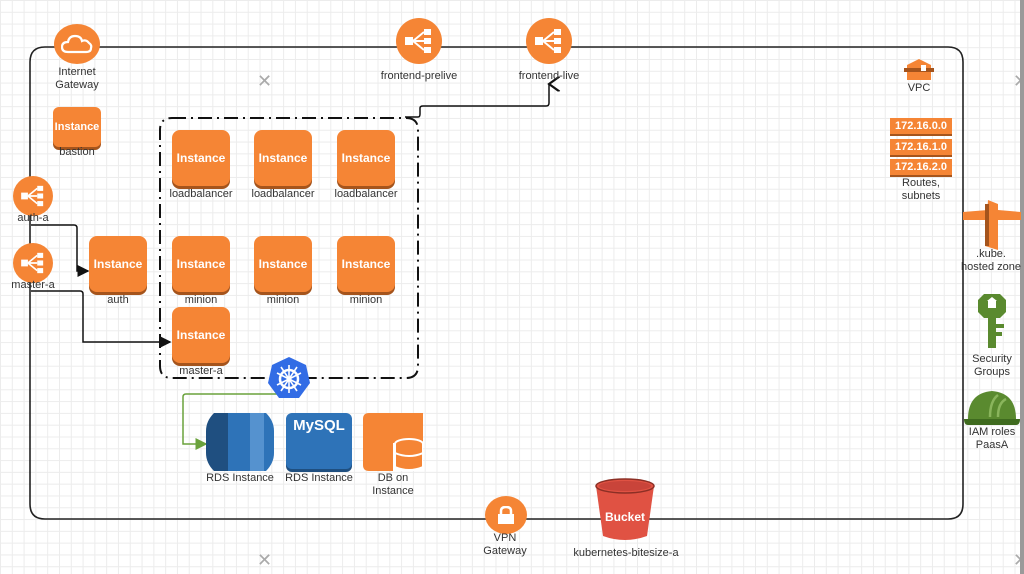 This screenshot has width=1024, height=574. Describe the element at coordinates (549, 76) in the screenshot. I see `frontend-live-label: frontend-live` at that location.